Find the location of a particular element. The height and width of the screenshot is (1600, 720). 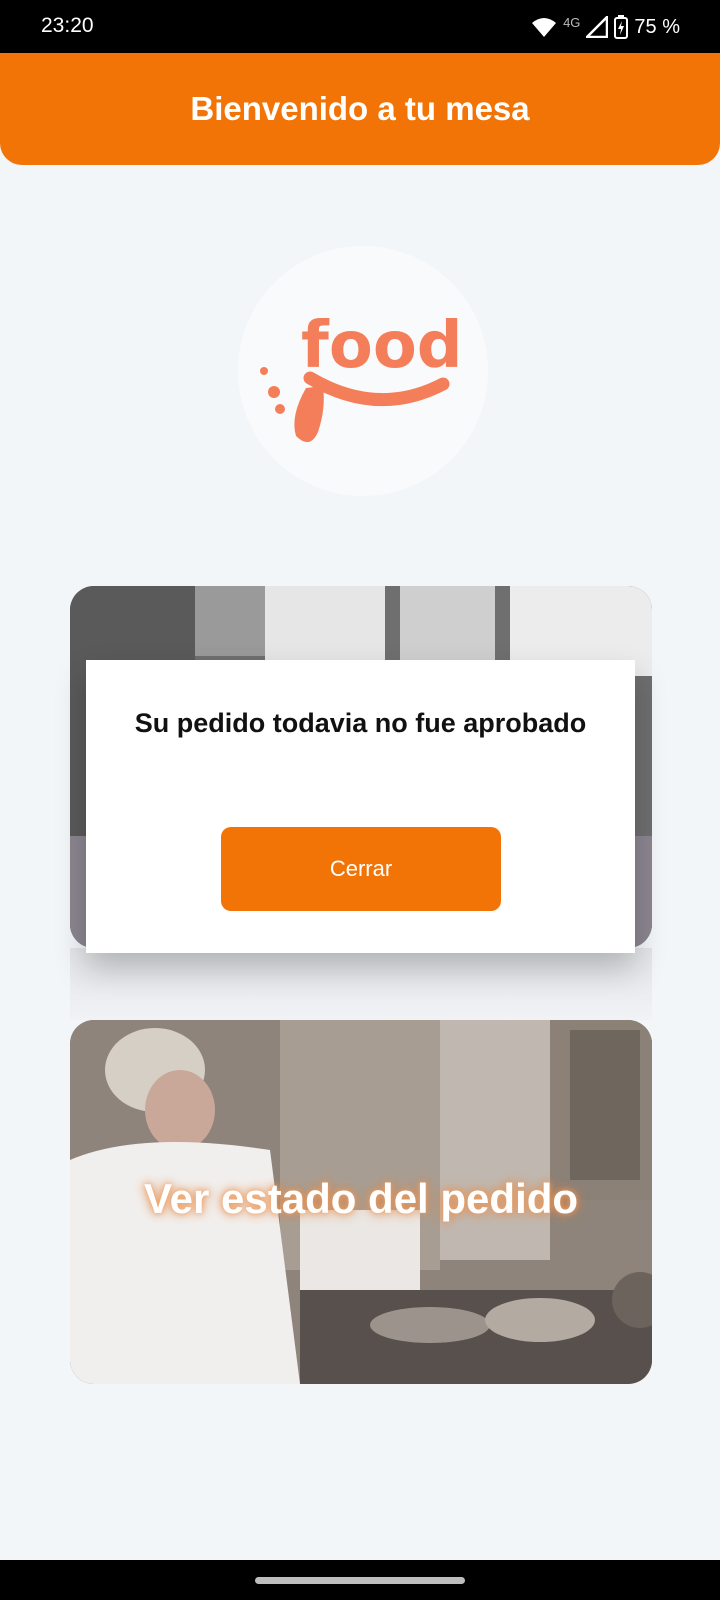

svg-text: food is located at coordinates (382, 346).